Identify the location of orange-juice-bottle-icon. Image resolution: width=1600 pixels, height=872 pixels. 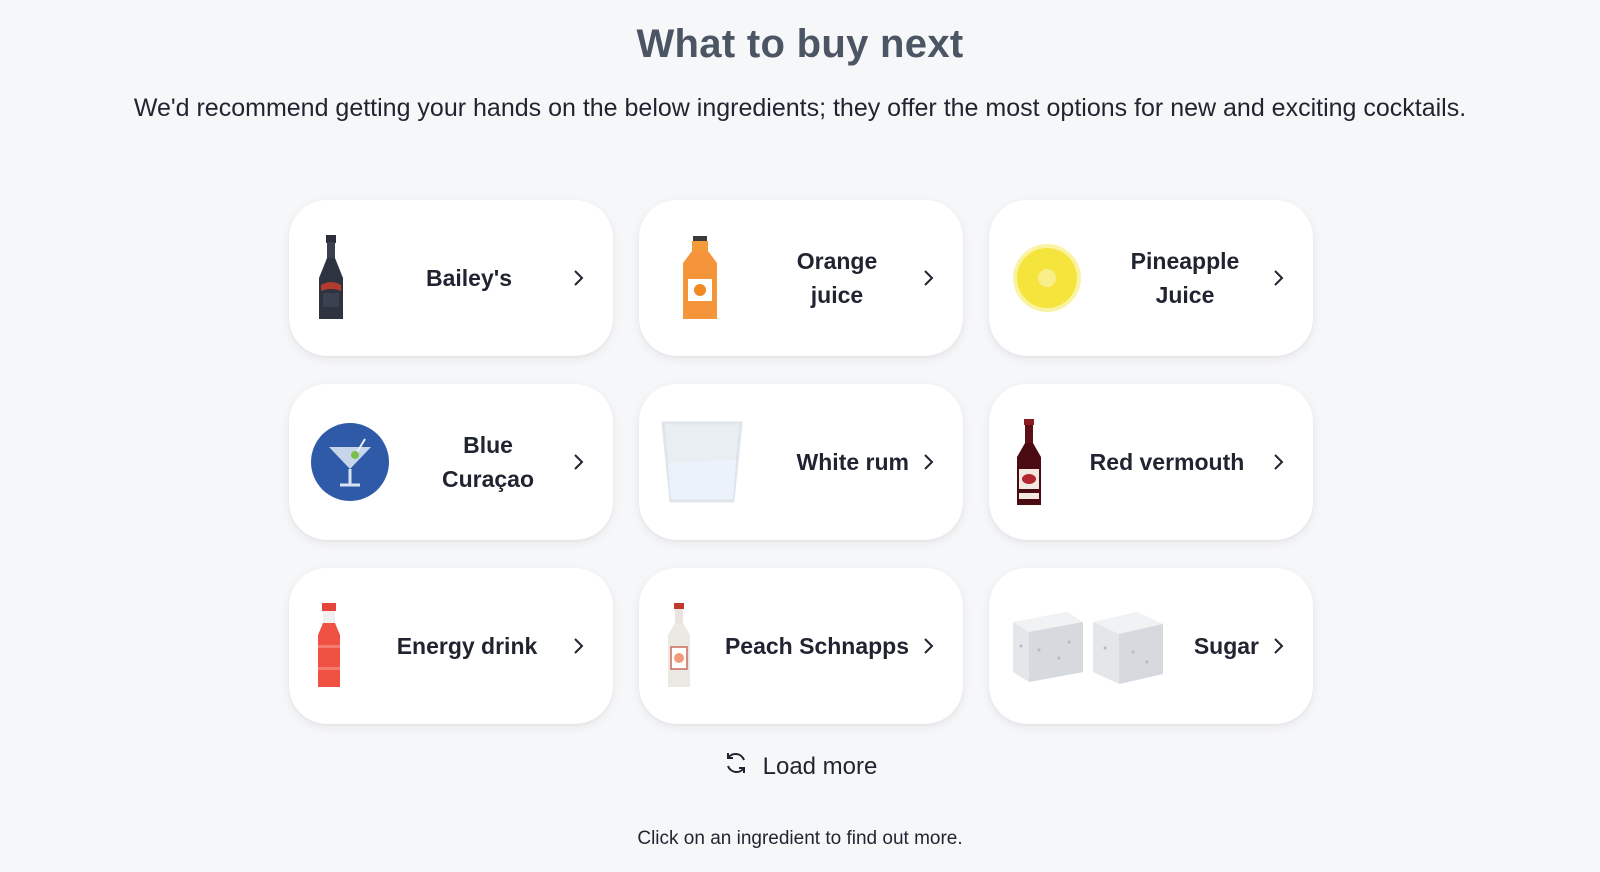
(699, 278).